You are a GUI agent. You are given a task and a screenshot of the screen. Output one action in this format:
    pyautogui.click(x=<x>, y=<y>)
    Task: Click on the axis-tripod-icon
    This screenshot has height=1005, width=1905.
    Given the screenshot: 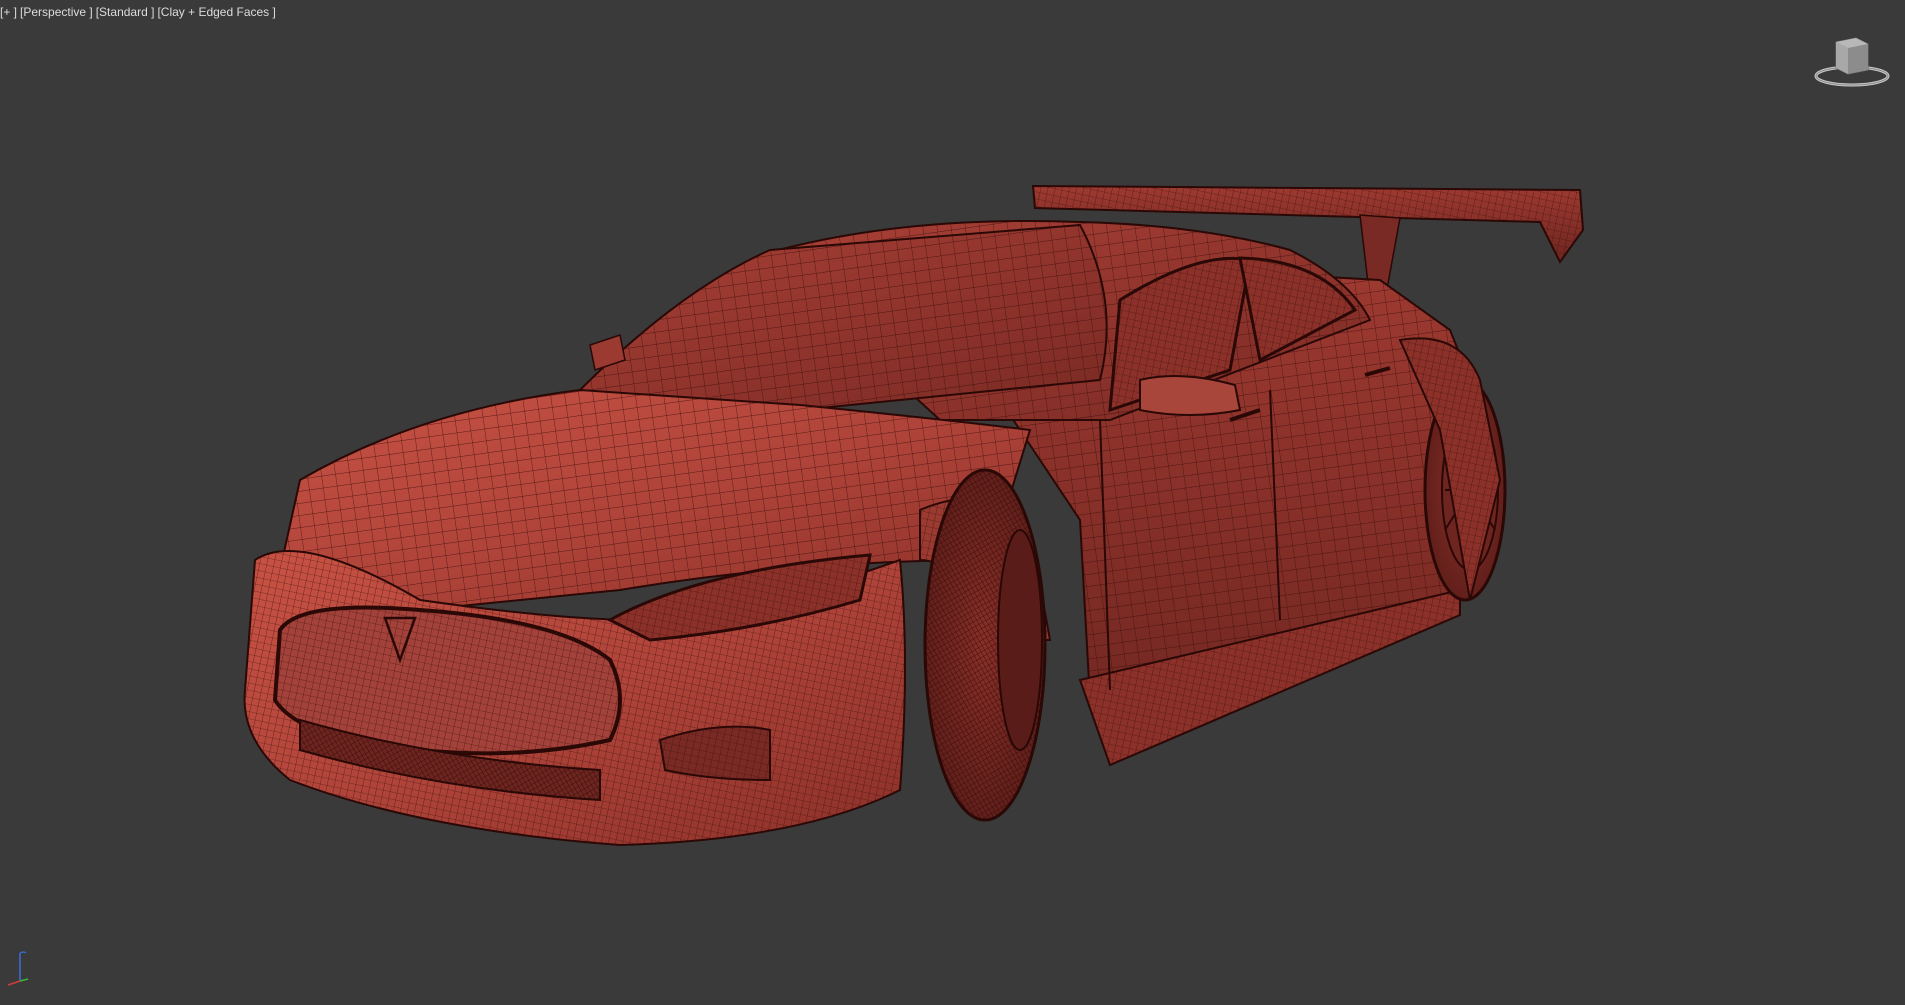 What is the action you would take?
    pyautogui.click(x=18, y=968)
    